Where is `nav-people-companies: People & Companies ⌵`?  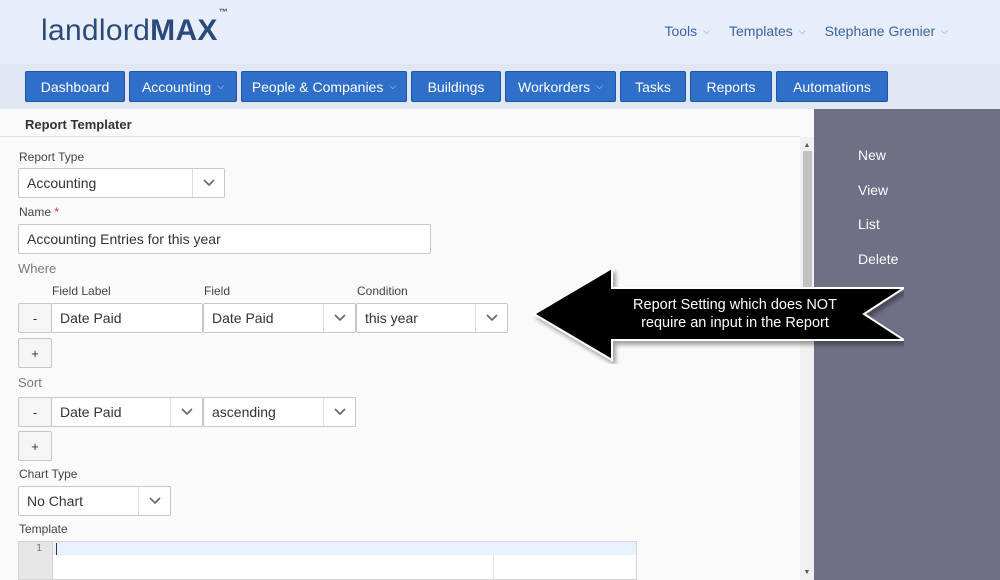
nav-people-companies: People & Companies ⌵ is located at coordinates (324, 86).